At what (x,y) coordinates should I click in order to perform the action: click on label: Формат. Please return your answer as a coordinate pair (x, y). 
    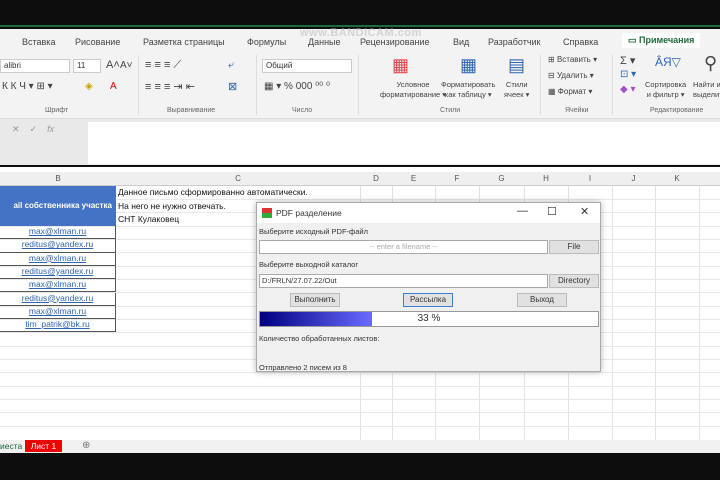
    Looking at the image, I should click on (572, 91).